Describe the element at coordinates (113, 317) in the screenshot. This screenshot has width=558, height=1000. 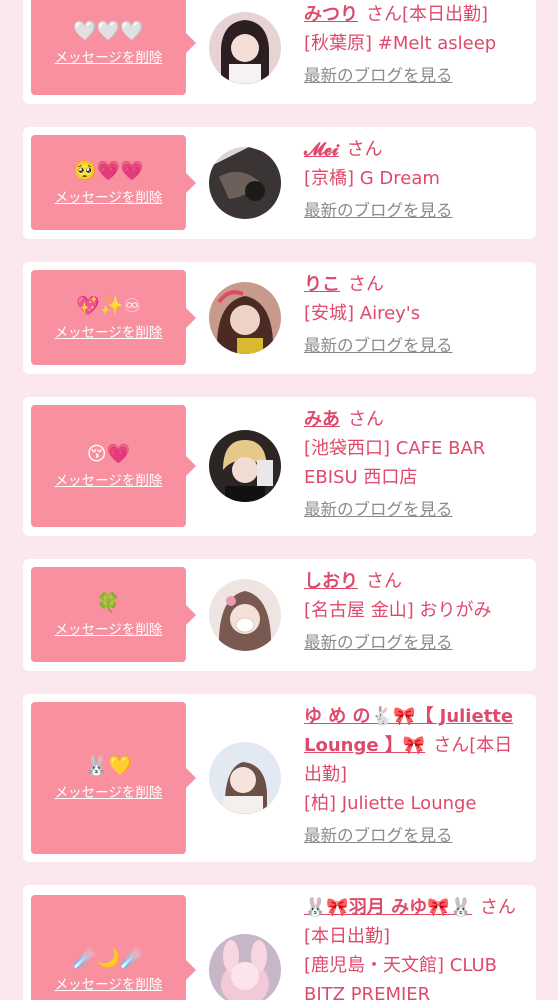
I see `delete-message-button: 💖✨♾ メッセージを削除` at that location.